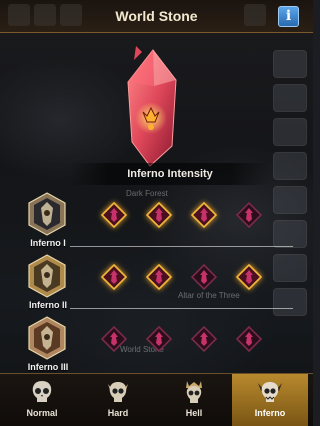 The image size is (320, 426). I want to click on inferno-intensity-title: Inferno Intensity, so click(170, 174).